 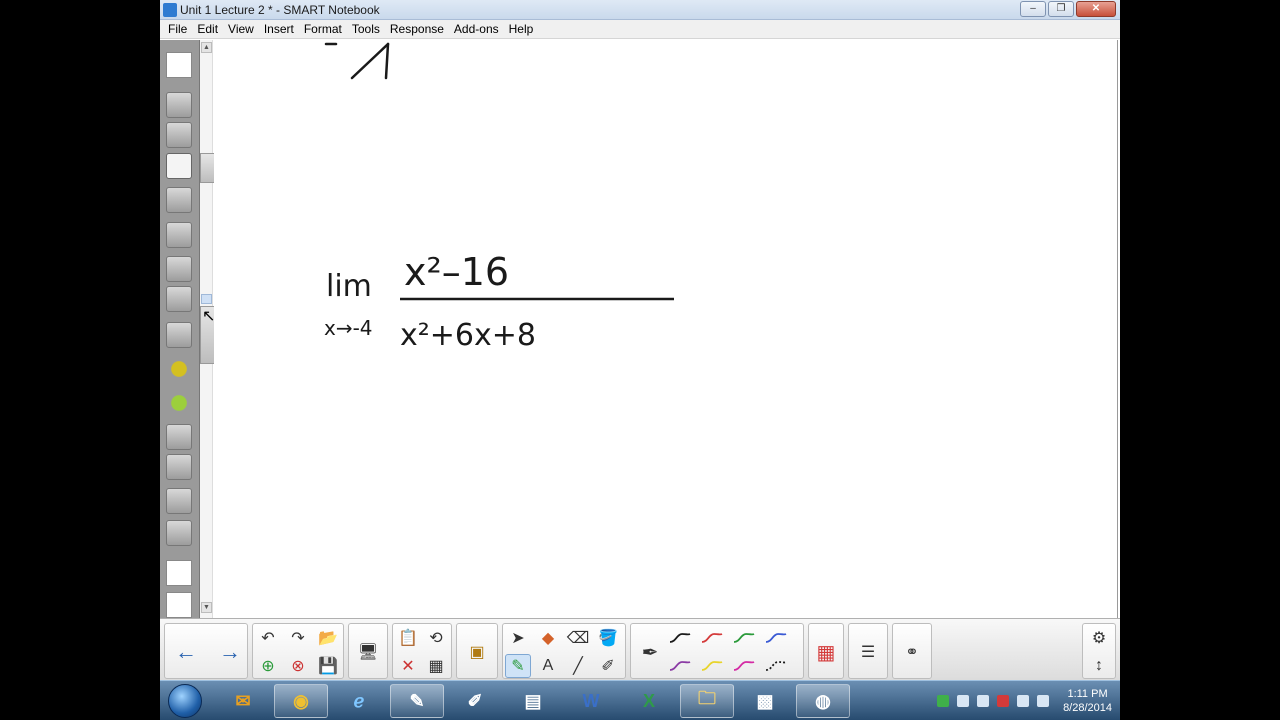 What do you see at coordinates (179, 573) in the screenshot?
I see `add-page-icon` at bounding box center [179, 573].